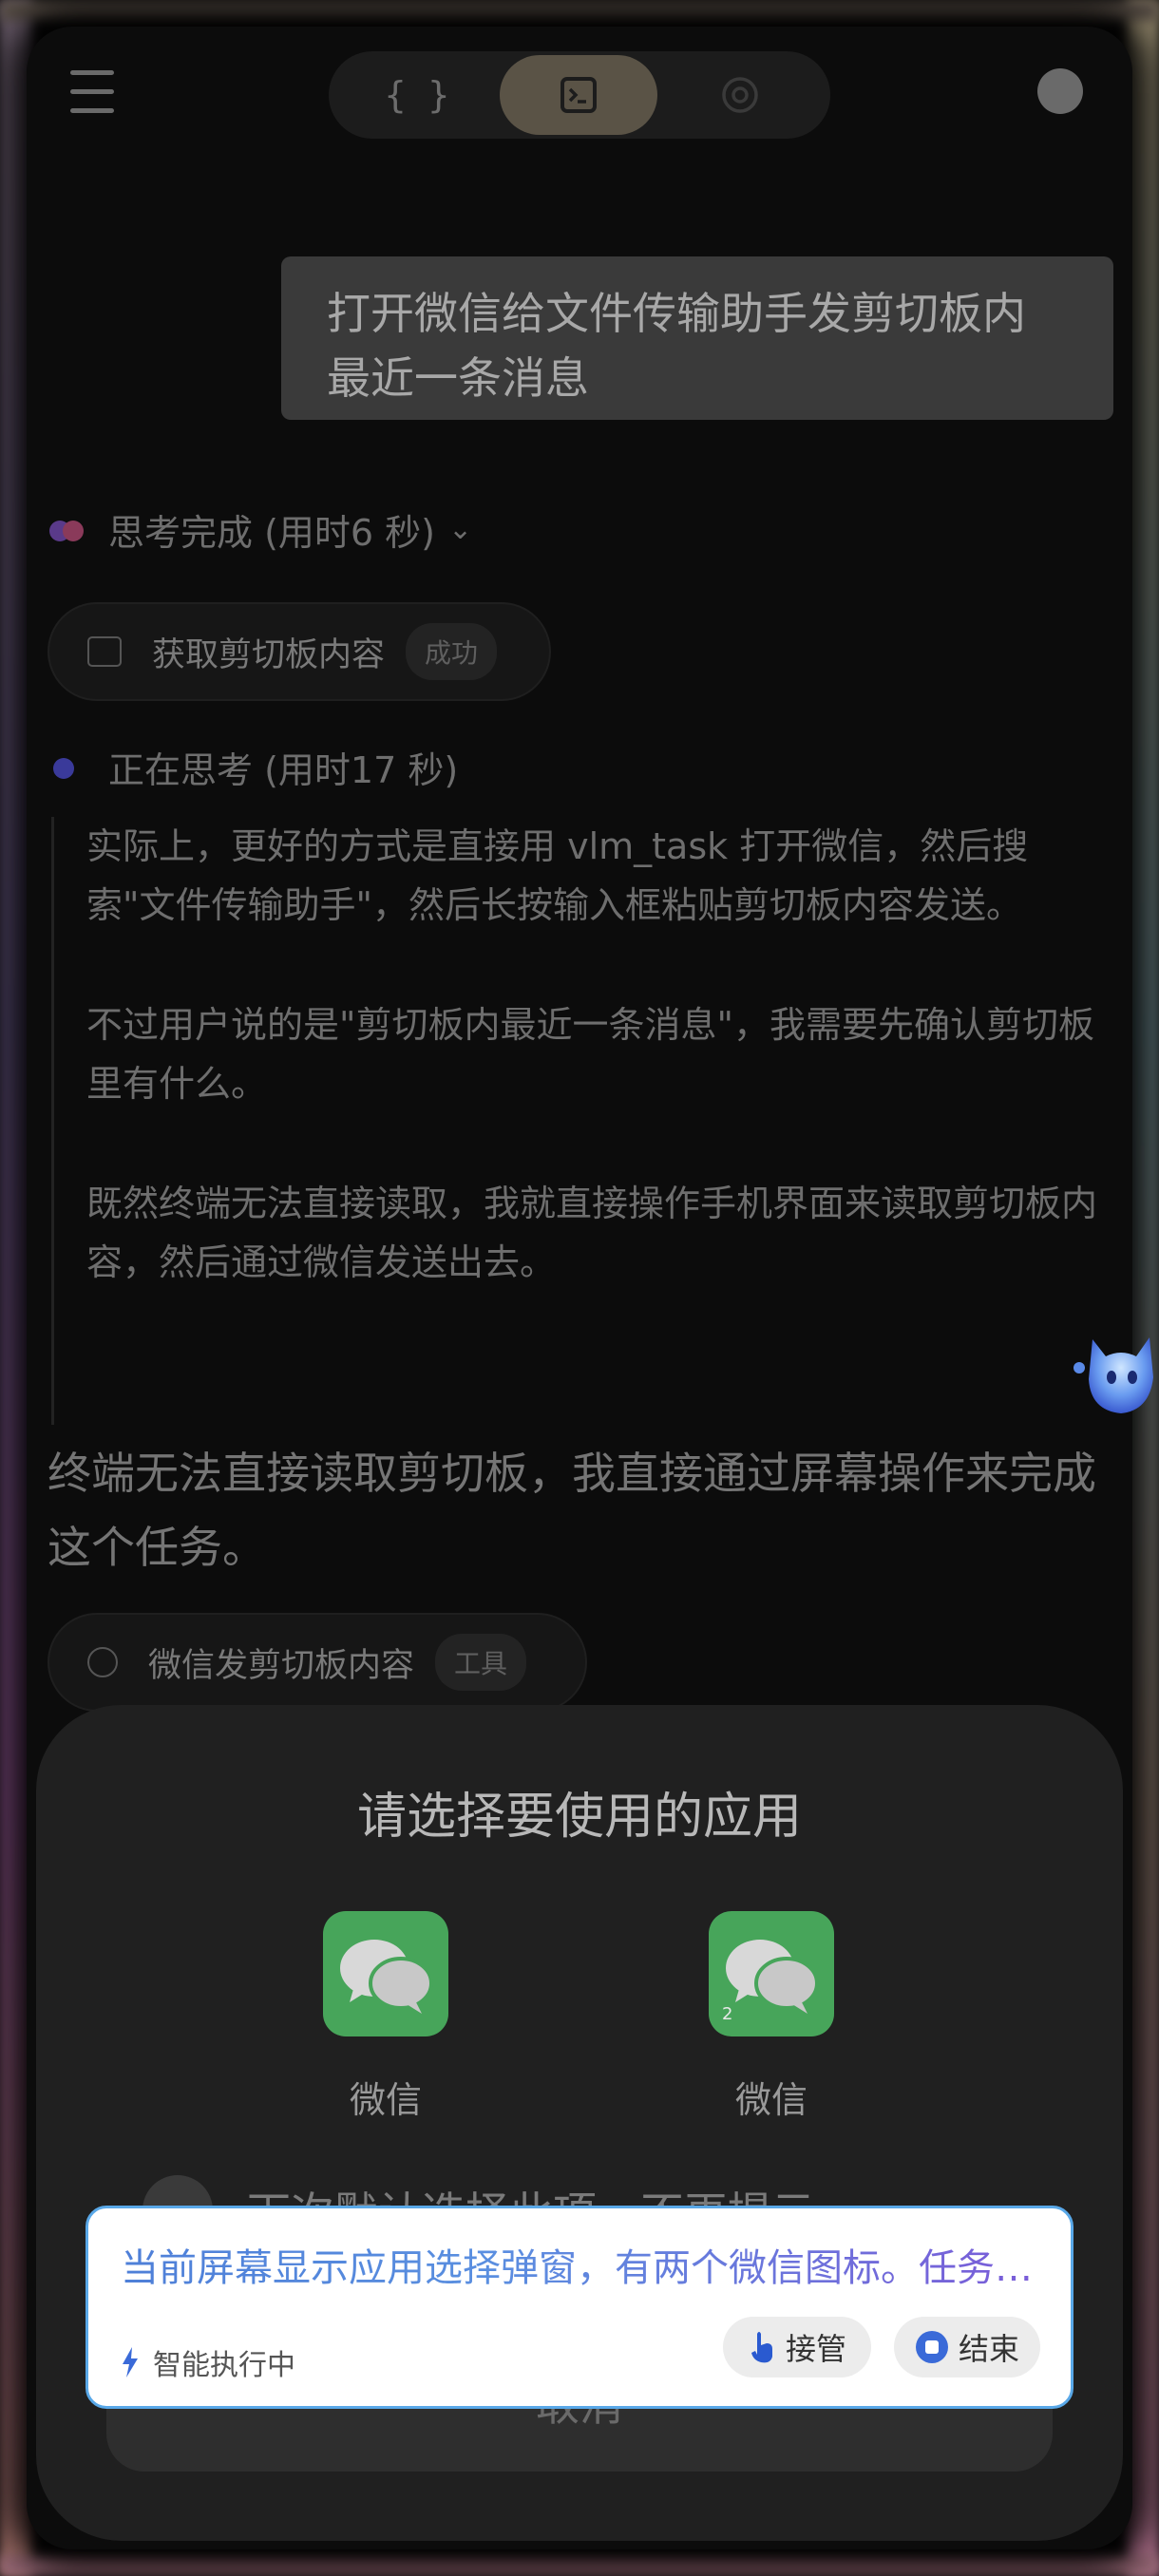 The image size is (1159, 2576). I want to click on spinner-icon, so click(102, 1662).